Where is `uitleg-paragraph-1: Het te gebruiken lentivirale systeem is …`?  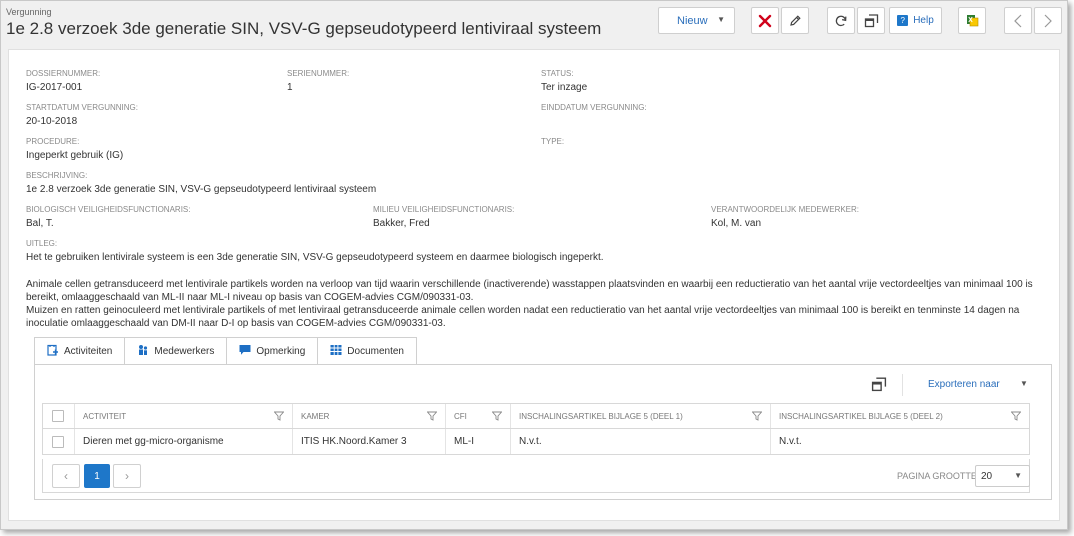
uitleg-paragraph-1: Het te gebruiken lentivirale systeem is … is located at coordinates (315, 257).